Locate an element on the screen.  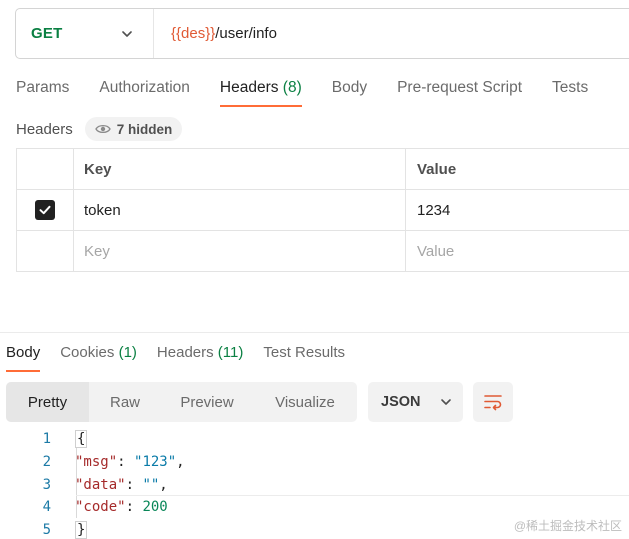
json-number: 200 is located at coordinates (155, 507).